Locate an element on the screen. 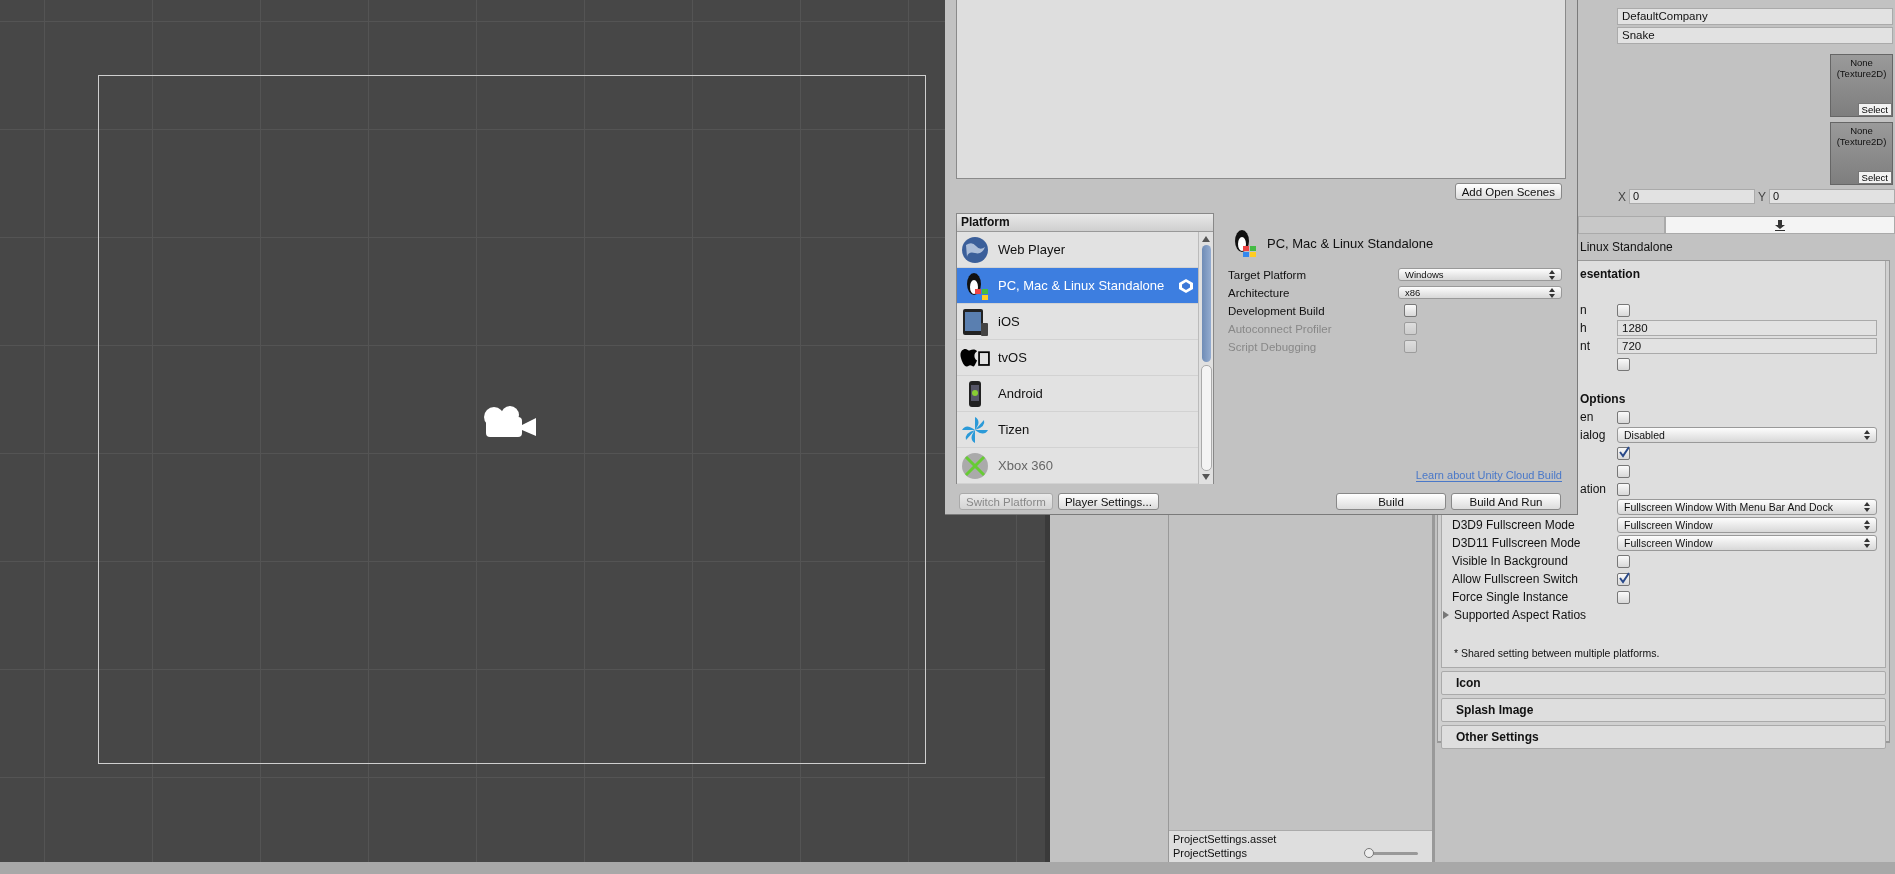 The image size is (1895, 874). dropdown: Windows is located at coordinates (1480, 274).